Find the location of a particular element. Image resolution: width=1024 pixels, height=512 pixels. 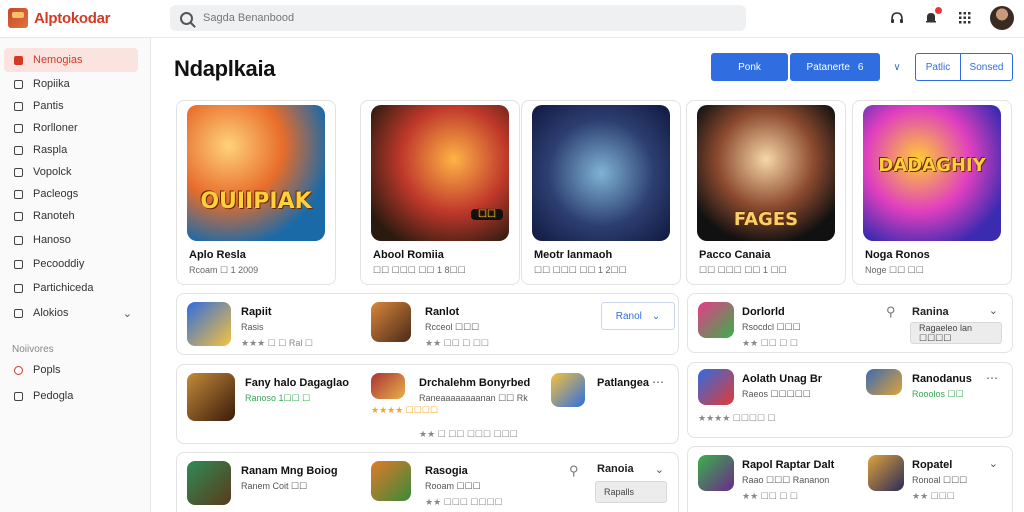

sidebar-section-label: Noiivores is located at coordinates (33, 349).